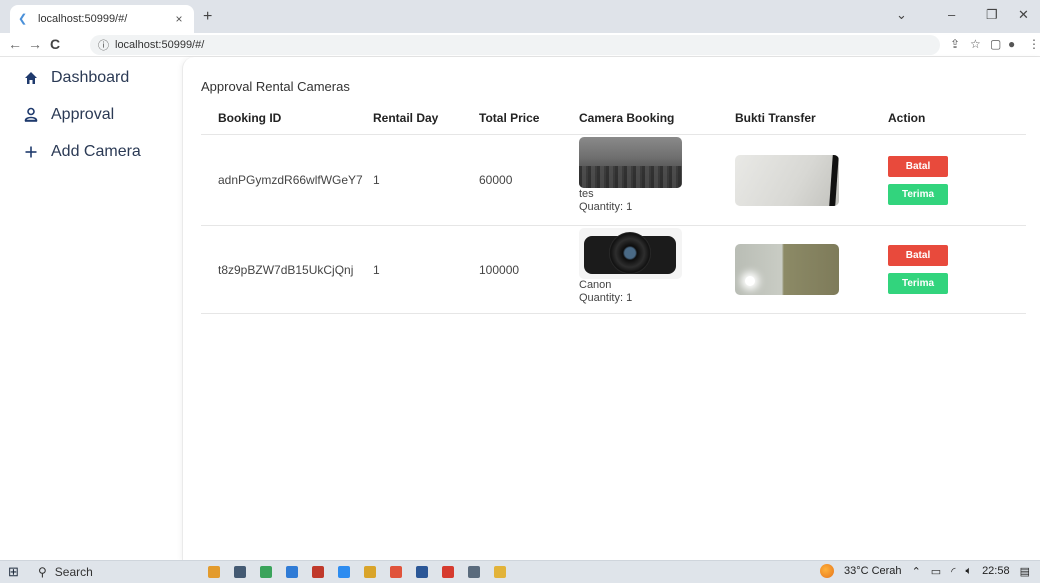 The height and width of the screenshot is (583, 1040). What do you see at coordinates (515, 45) in the screenshot?
I see `url-field: ⓘ localhost:50999/#/` at bounding box center [515, 45].